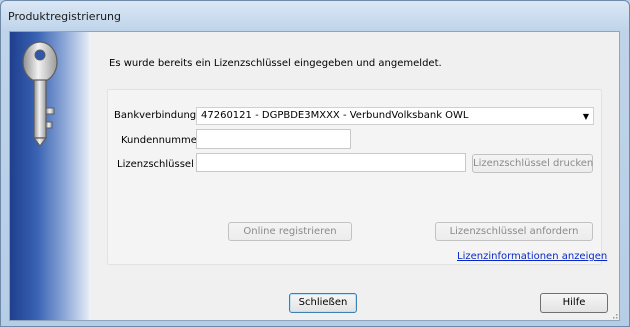 The height and width of the screenshot is (327, 630). I want to click on help-button: Hilfe, so click(574, 303).